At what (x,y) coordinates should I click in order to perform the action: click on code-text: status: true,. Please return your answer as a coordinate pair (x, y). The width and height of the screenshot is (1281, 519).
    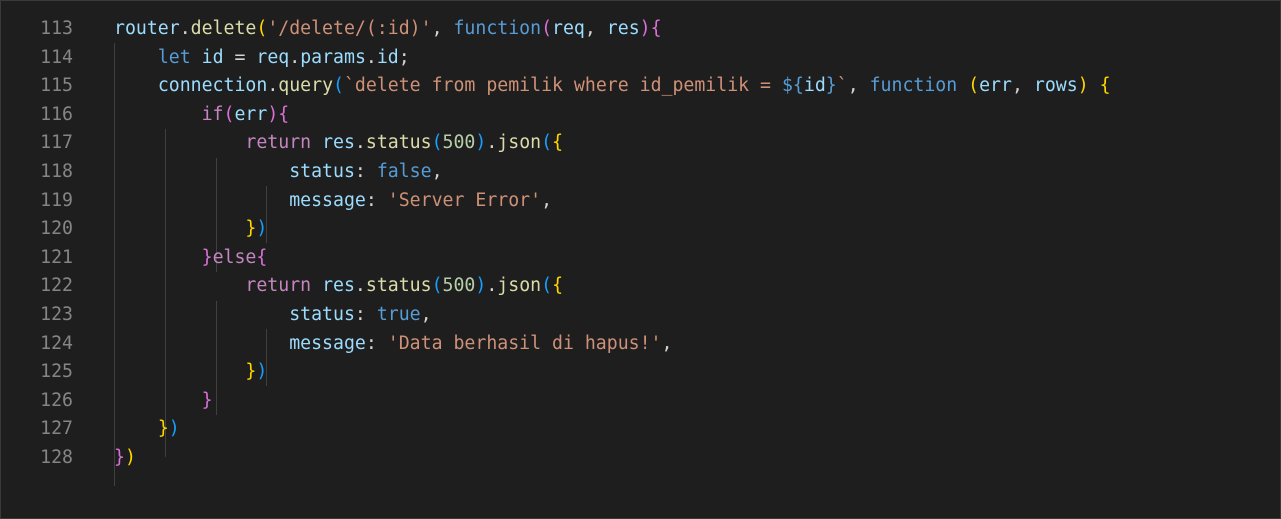
    Looking at the image, I should click on (272, 315).